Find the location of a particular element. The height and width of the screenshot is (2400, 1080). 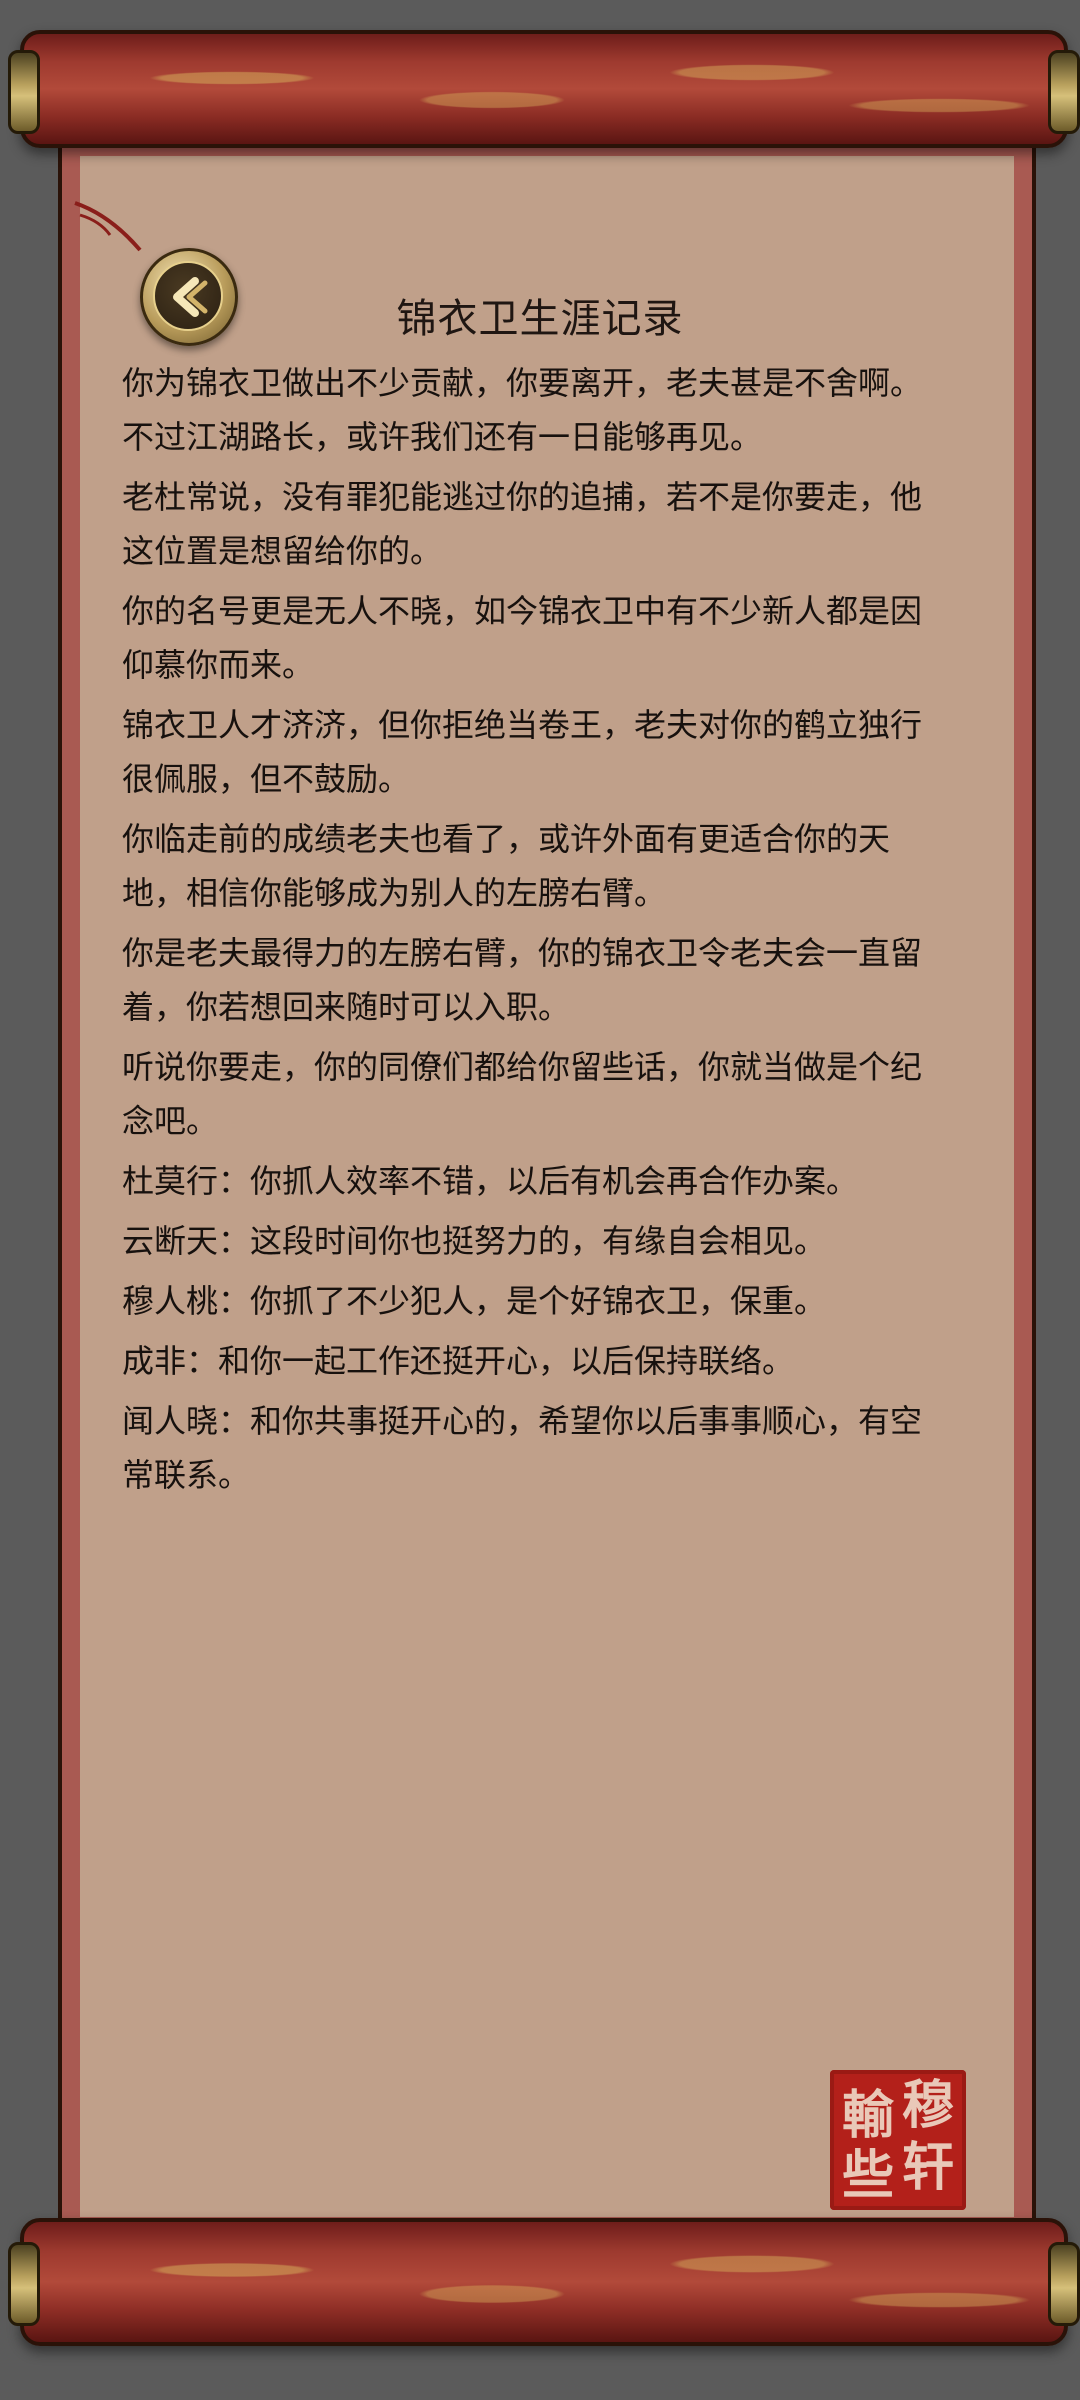

paragraph: 老杜常说，没有罪犯能逃过你的追捕，若不是你要走，他这位置是想留给你的。 is located at coordinates (522, 524).